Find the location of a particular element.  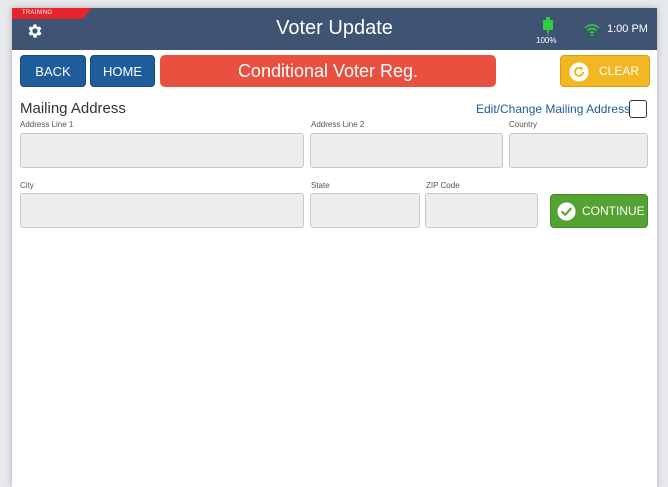

app-title: Voter Update is located at coordinates (334, 28).